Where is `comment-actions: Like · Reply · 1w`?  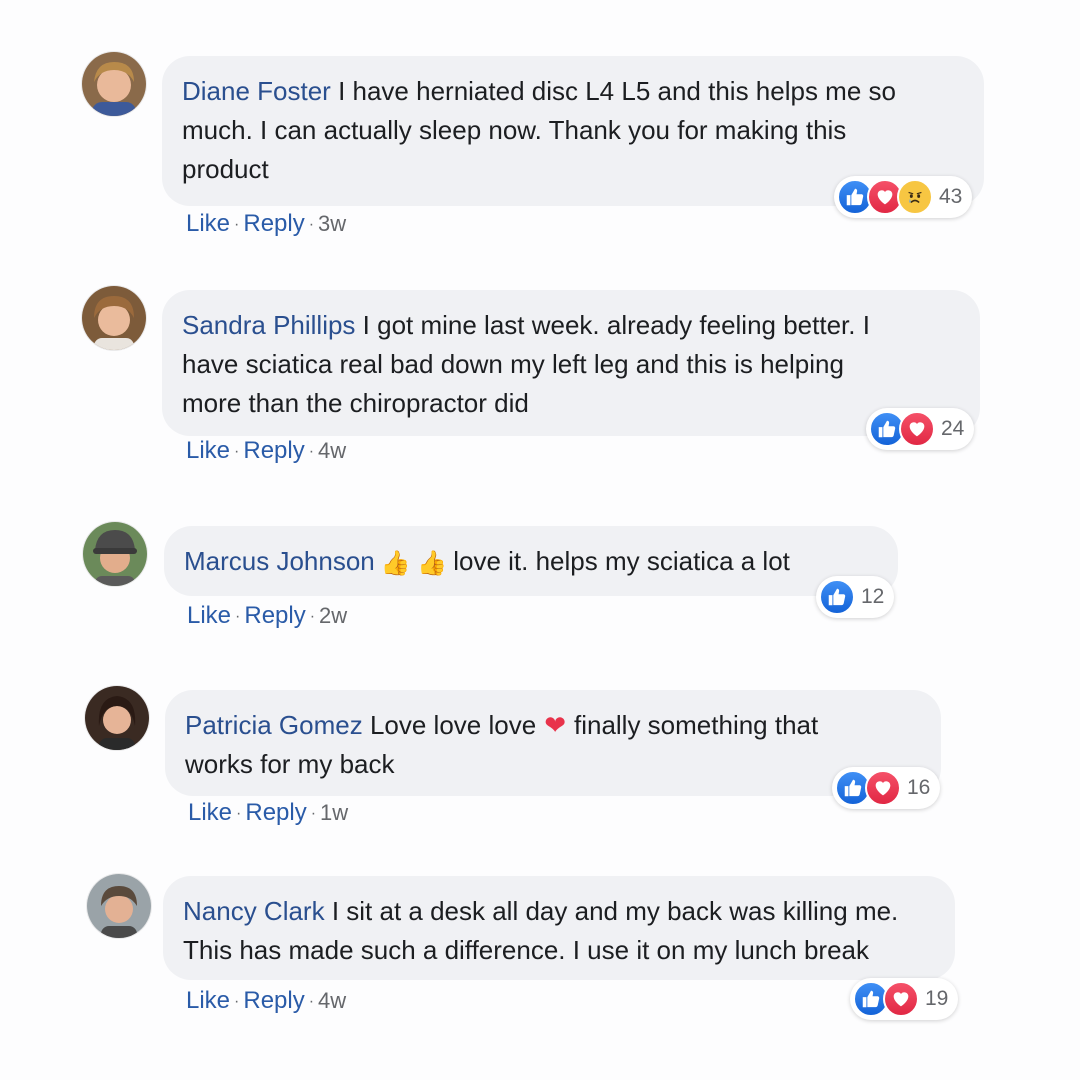
comment-actions: Like · Reply · 1w is located at coordinates (268, 813).